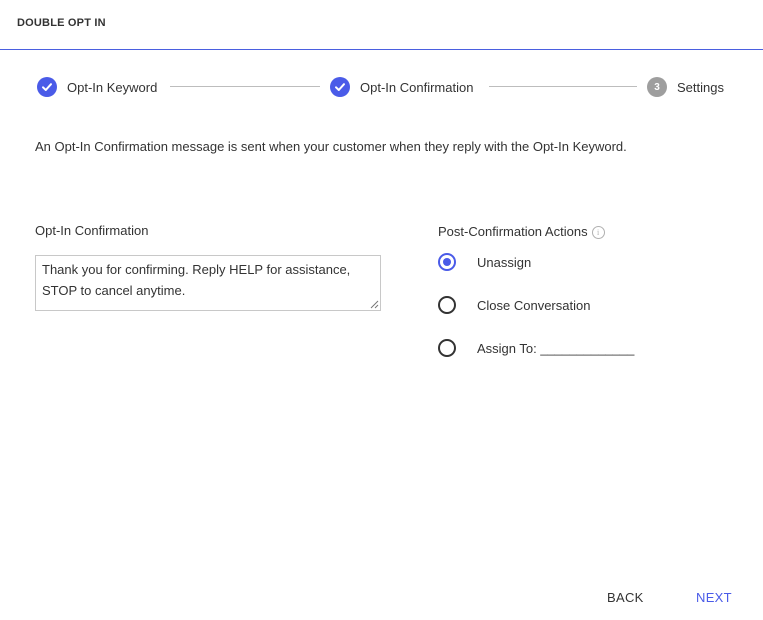 This screenshot has height=620, width=763. What do you see at coordinates (625, 597) in the screenshot?
I see `back-button: BACK` at bounding box center [625, 597].